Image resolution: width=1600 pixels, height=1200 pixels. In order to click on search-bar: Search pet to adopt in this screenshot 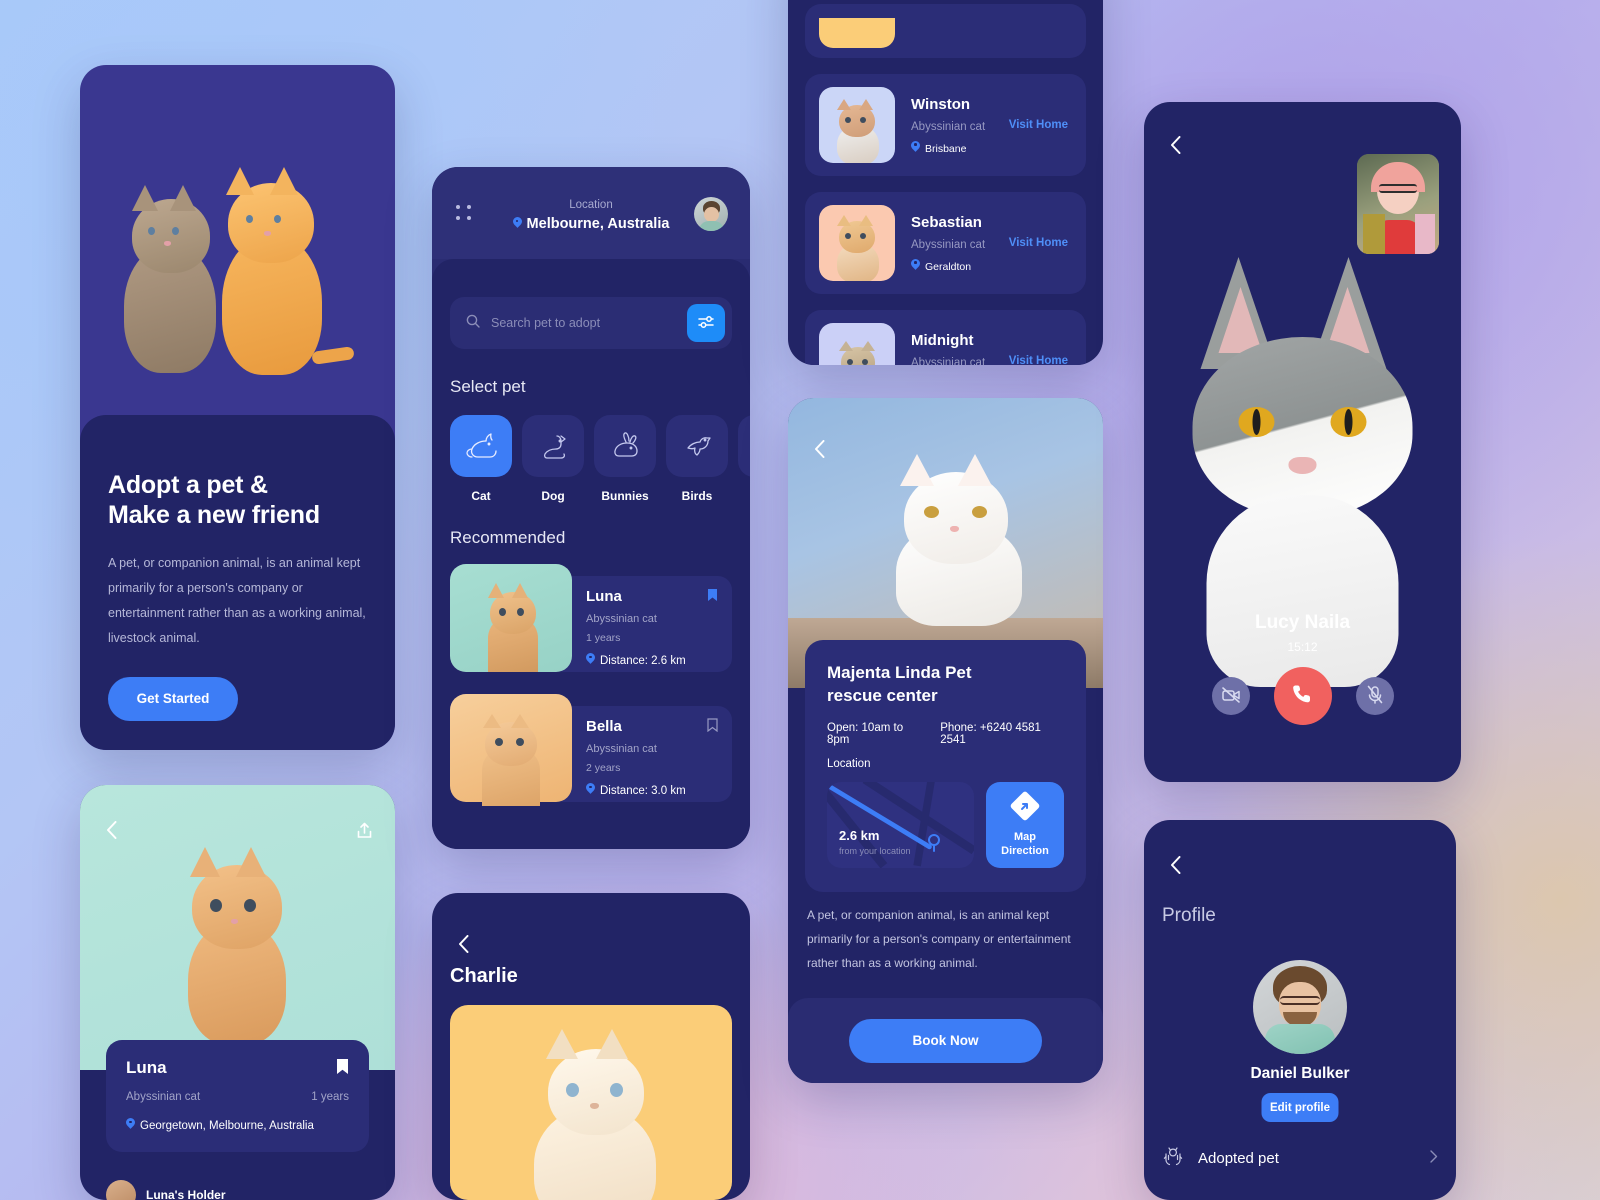, I will do `click(591, 323)`.